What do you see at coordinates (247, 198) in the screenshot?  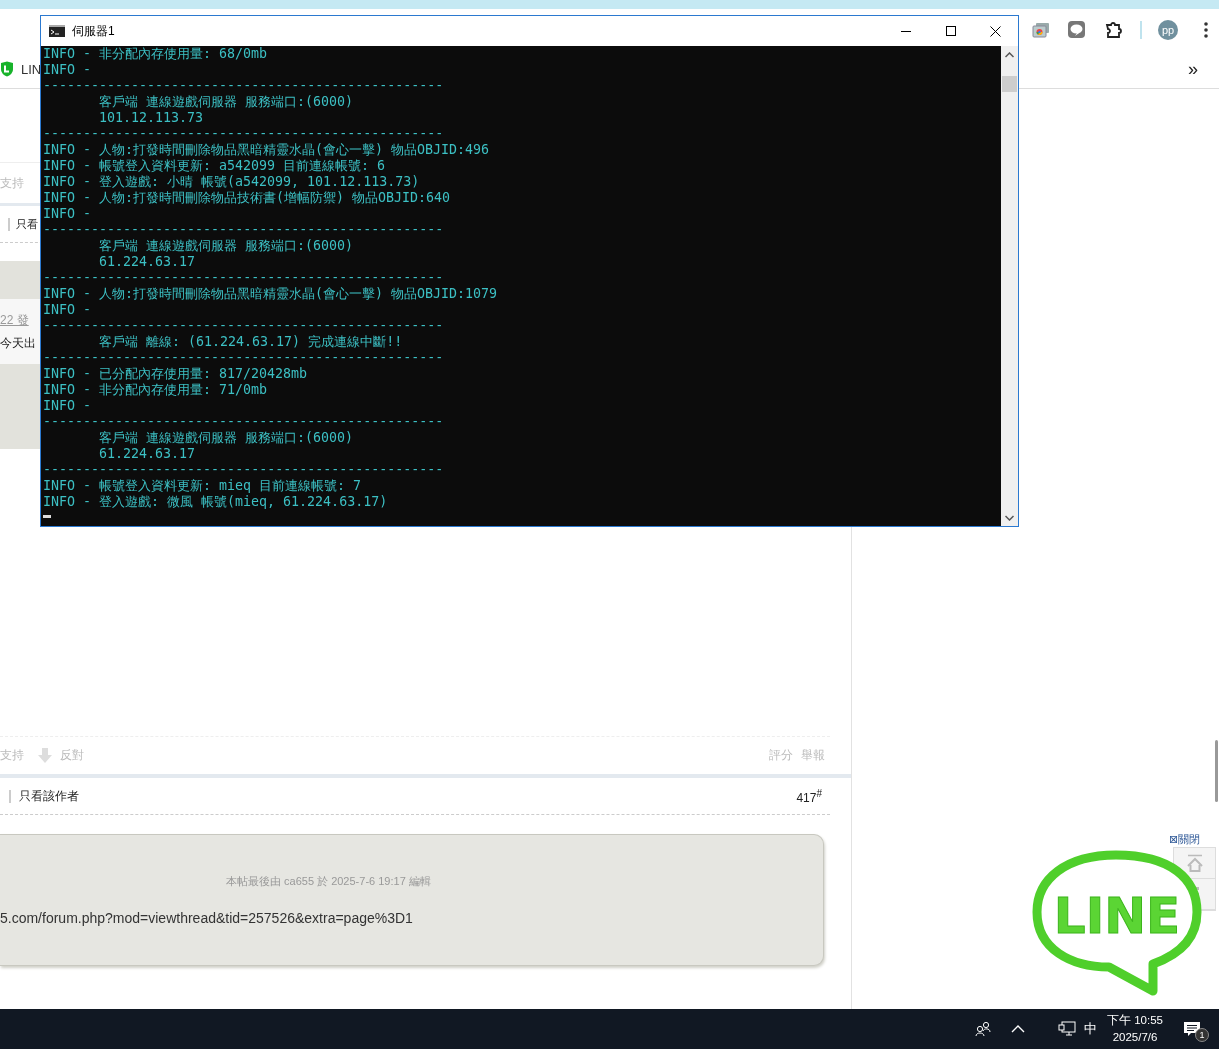 I see `console-line: INFO - 人物:打發時間刪除物品技術書(增幅防禦) 物品OBJID:640` at bounding box center [247, 198].